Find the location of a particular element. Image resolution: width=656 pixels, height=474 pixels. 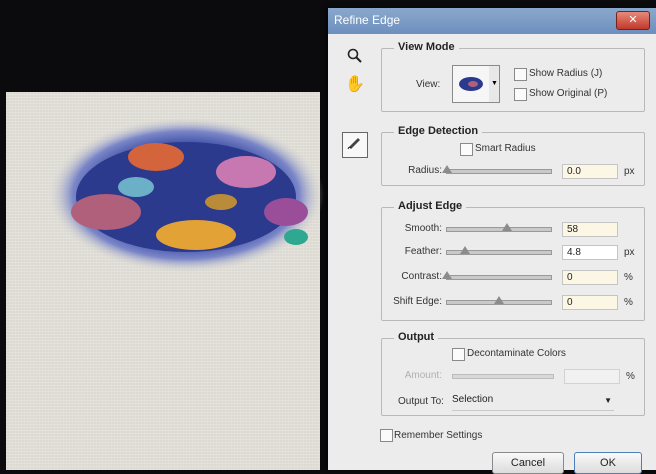

smart-radius-checkbox is located at coordinates (466, 149).